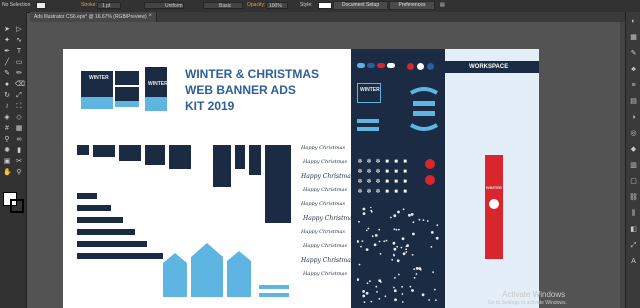 This screenshot has width=640, height=308. What do you see at coordinates (527, 303) in the screenshot?
I see `activation-subtitle: Go to Settings to activate Windows.` at bounding box center [527, 303].